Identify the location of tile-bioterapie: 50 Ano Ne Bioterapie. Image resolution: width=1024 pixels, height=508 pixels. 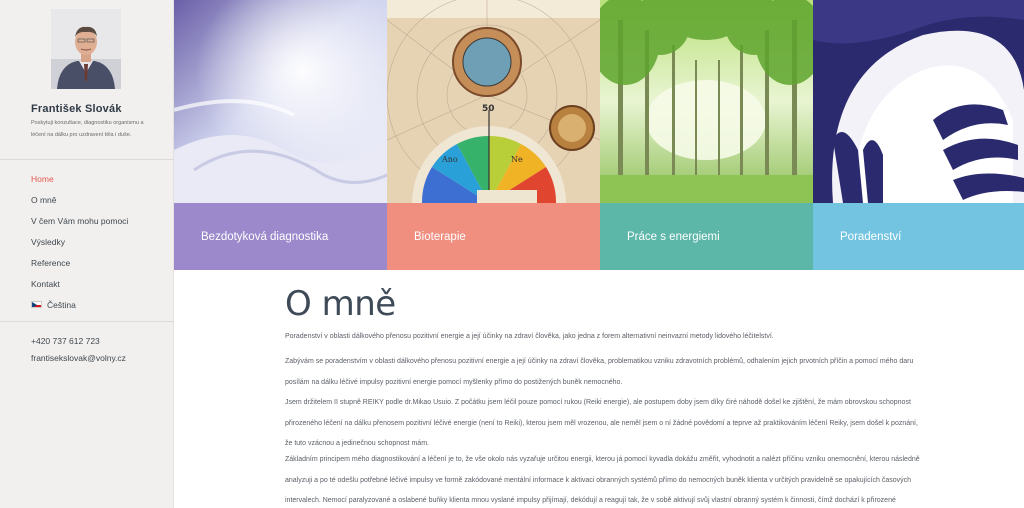
(493, 135).